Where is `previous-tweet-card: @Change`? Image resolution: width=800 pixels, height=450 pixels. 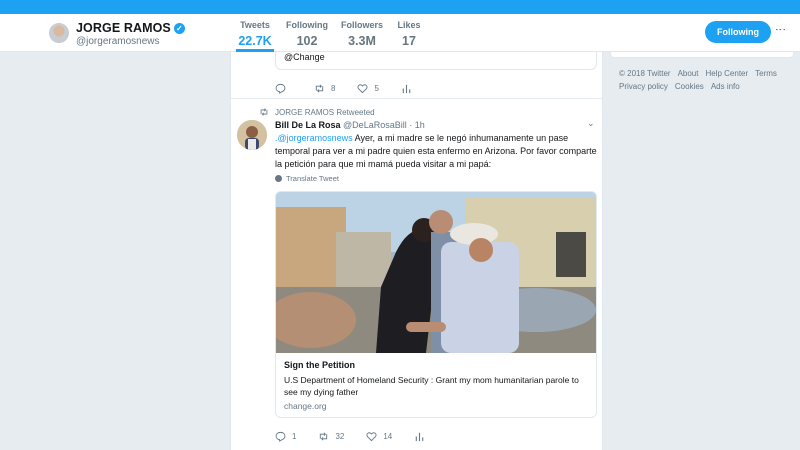 previous-tweet-card: @Change is located at coordinates (436, 61).